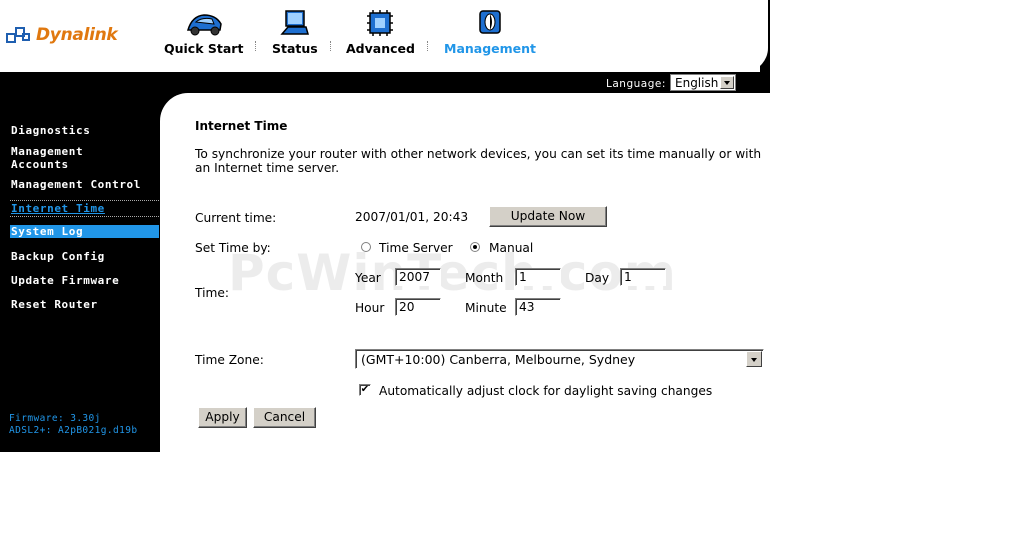 The width and height of the screenshot is (1022, 546). I want to click on logo: Dynalink, so click(62, 35).